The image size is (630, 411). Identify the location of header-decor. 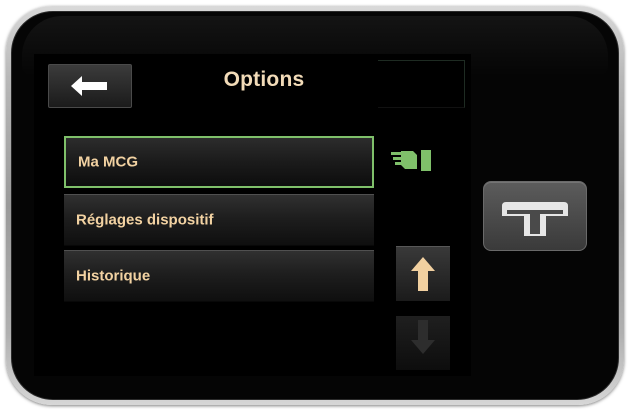
(421, 84).